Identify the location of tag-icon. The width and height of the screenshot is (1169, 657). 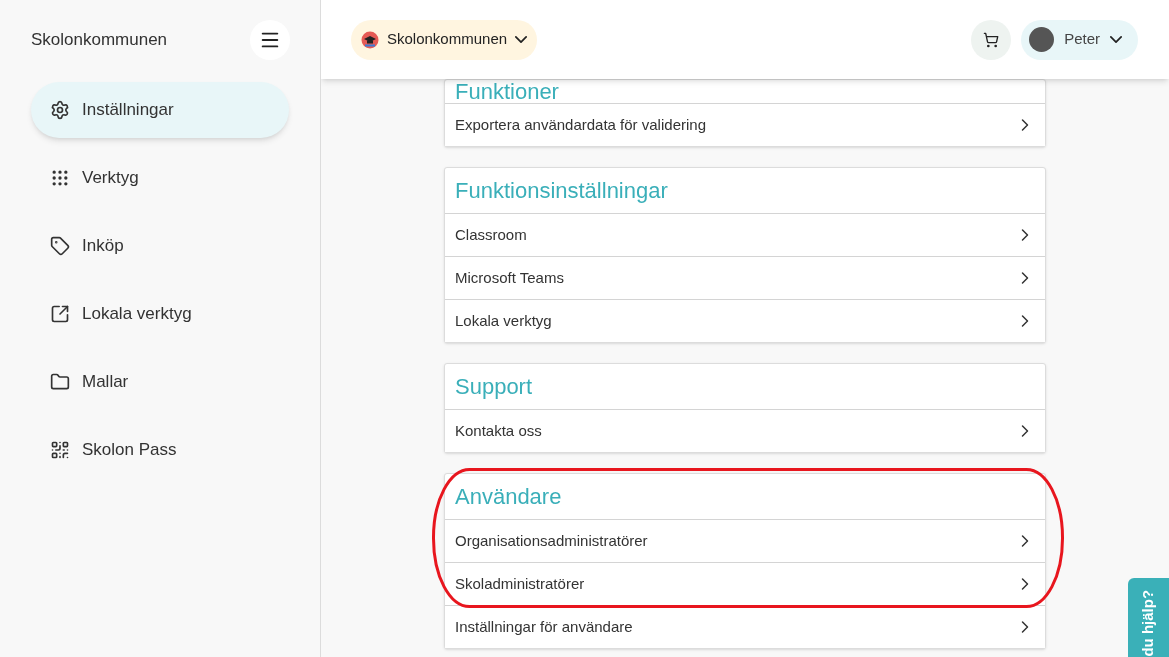
(60, 246).